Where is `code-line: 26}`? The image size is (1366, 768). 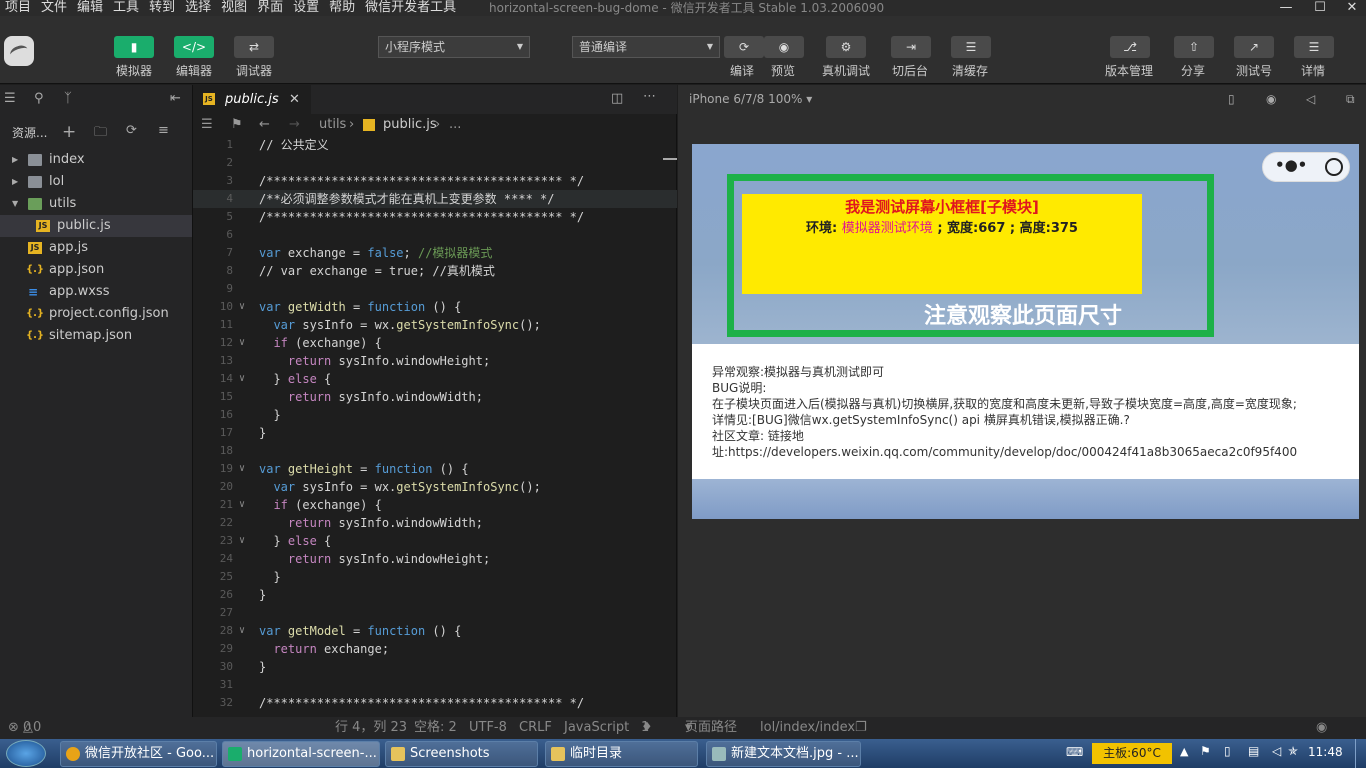 code-line: 26} is located at coordinates (435, 595).